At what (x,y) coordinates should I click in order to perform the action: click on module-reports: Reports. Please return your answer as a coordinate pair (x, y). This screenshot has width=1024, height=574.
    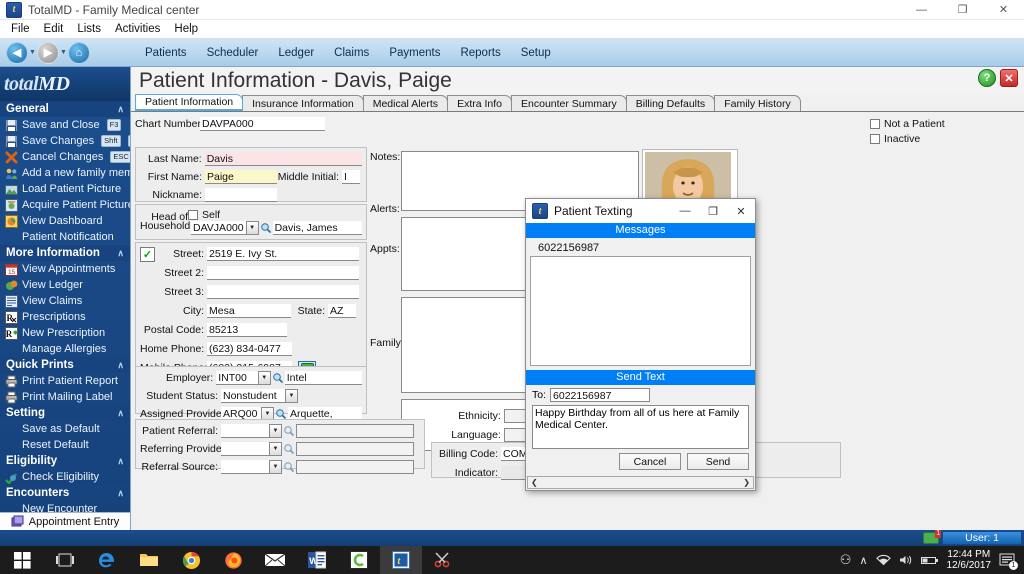
    Looking at the image, I should click on (480, 53).